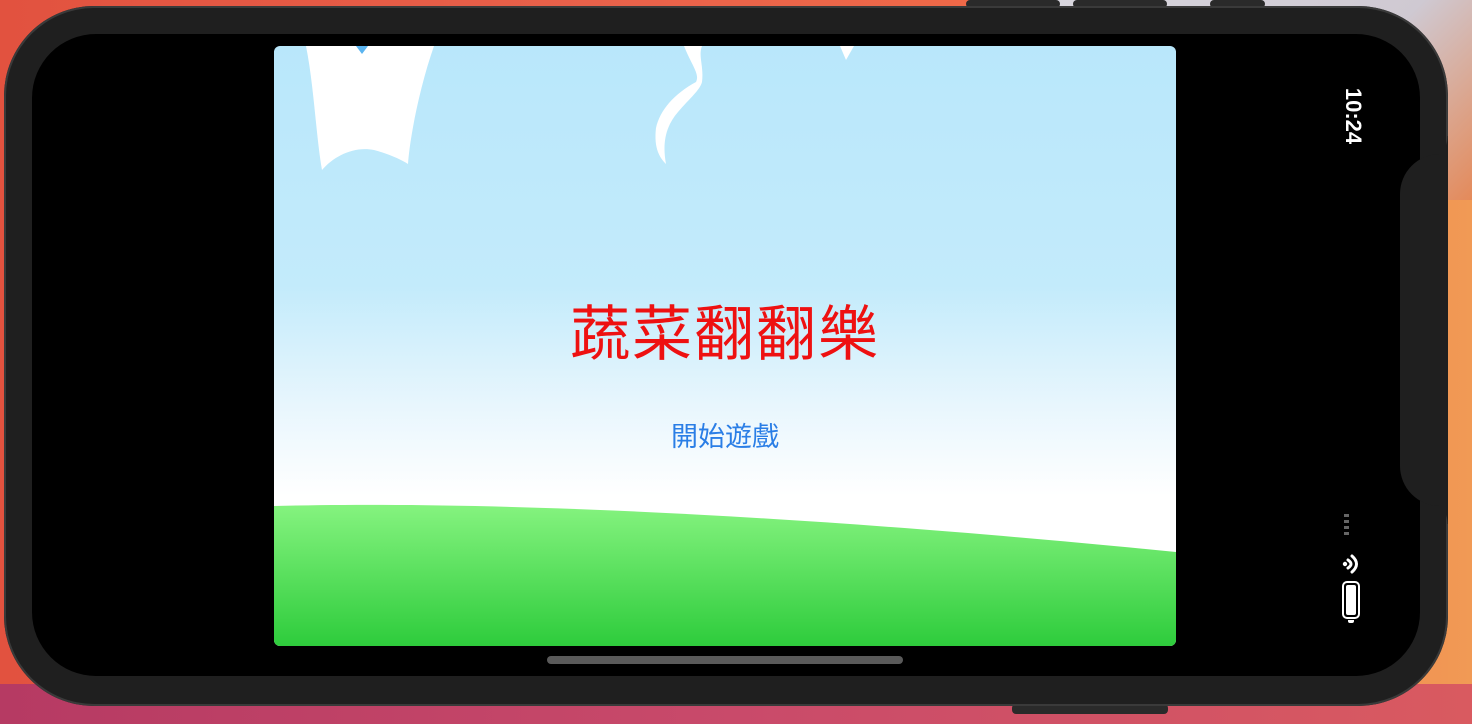 This screenshot has height=724, width=1472. What do you see at coordinates (725, 660) in the screenshot?
I see `home-indicator` at bounding box center [725, 660].